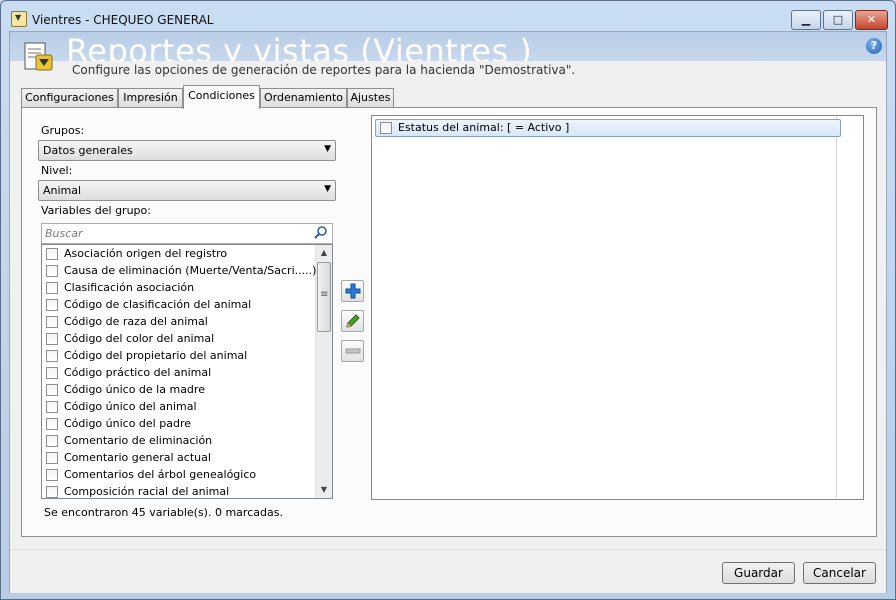 This screenshot has width=896, height=600. Describe the element at coordinates (136, 321) in the screenshot. I see `variable-label: Código de raza del animal` at that location.